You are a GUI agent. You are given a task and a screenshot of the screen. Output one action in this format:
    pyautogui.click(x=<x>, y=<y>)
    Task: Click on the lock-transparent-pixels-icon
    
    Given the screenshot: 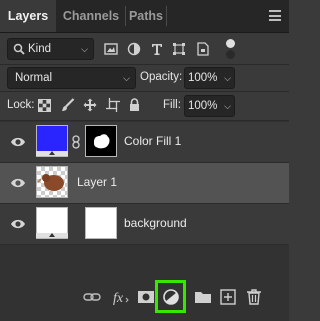 What is the action you would take?
    pyautogui.click(x=44, y=105)
    